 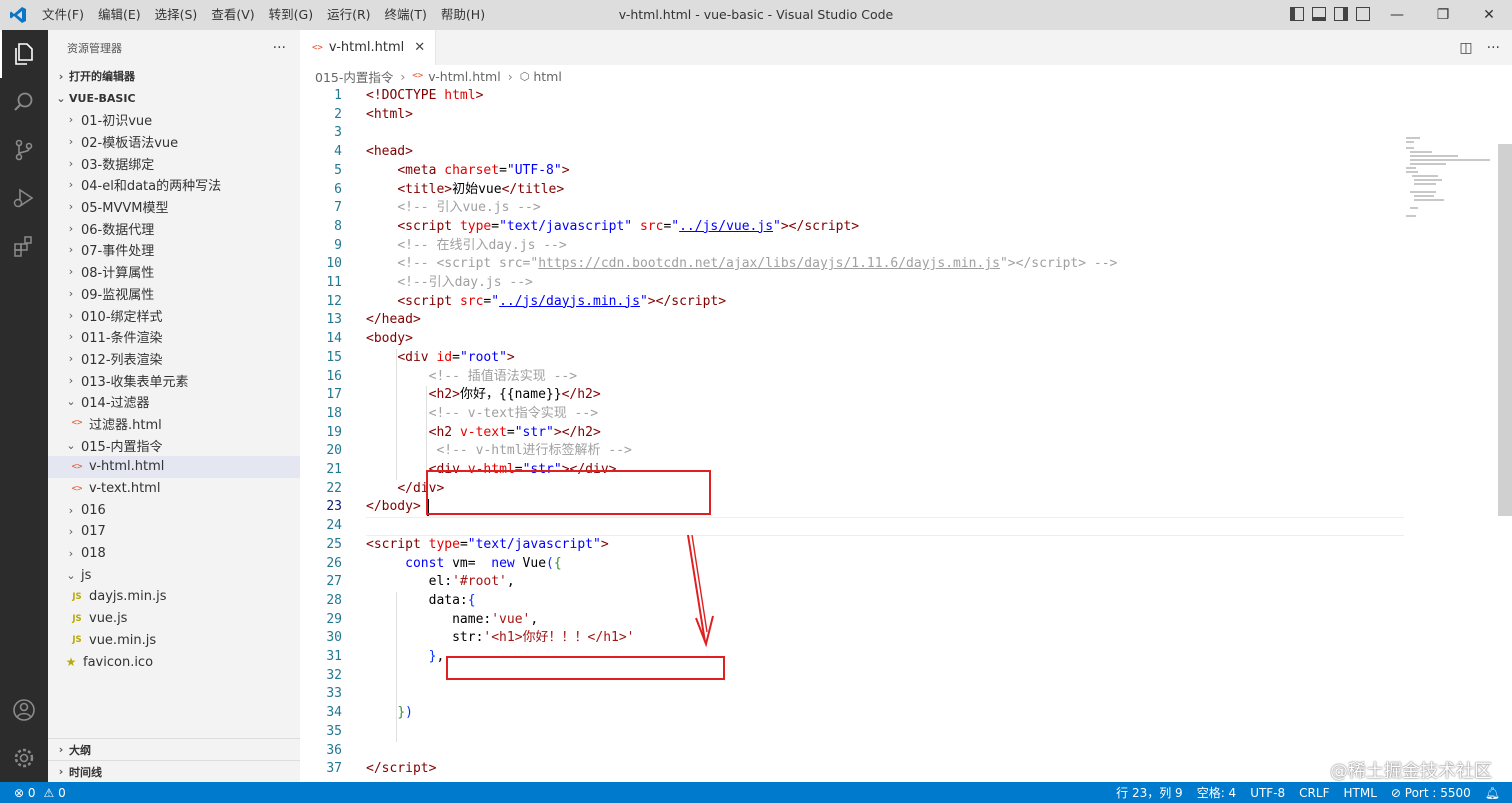 I want to click on annotation-box-str, so click(x=585, y=668).